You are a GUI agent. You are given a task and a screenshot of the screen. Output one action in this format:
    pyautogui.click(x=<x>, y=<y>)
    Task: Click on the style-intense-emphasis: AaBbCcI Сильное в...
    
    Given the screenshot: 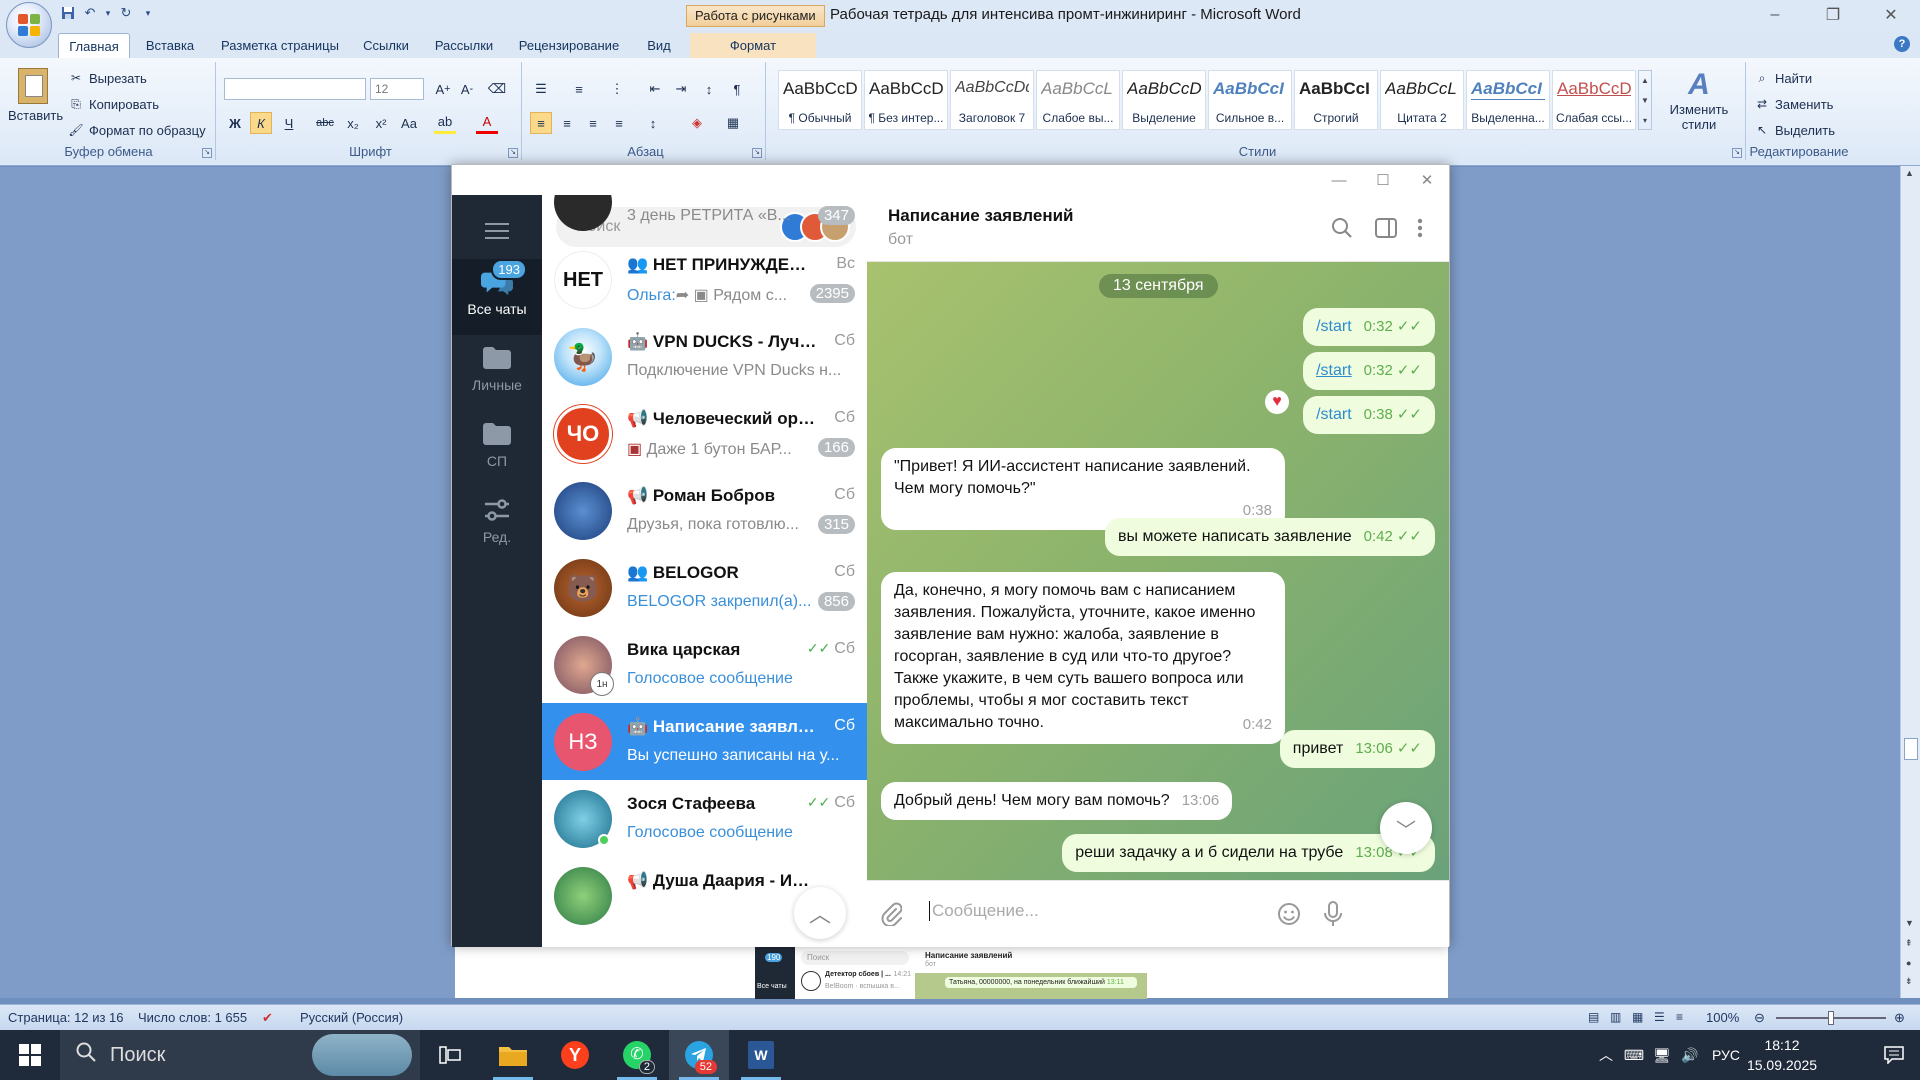 What is the action you would take?
    pyautogui.click(x=1250, y=100)
    